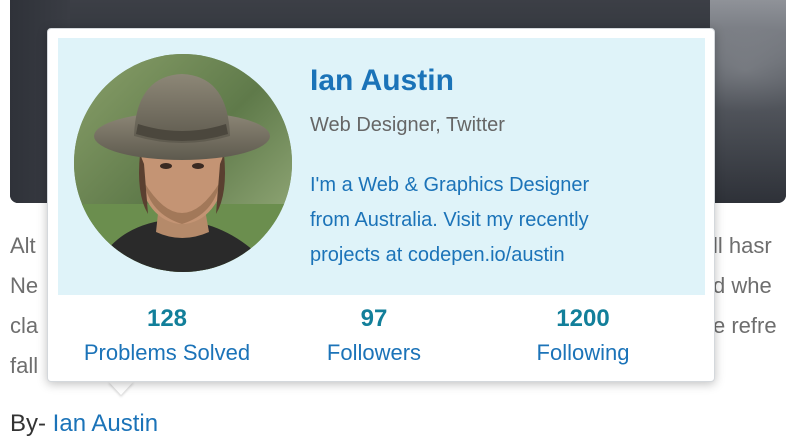 Image resolution: width=786 pixels, height=446 pixels. I want to click on author-link: Ian Austin, so click(105, 423).